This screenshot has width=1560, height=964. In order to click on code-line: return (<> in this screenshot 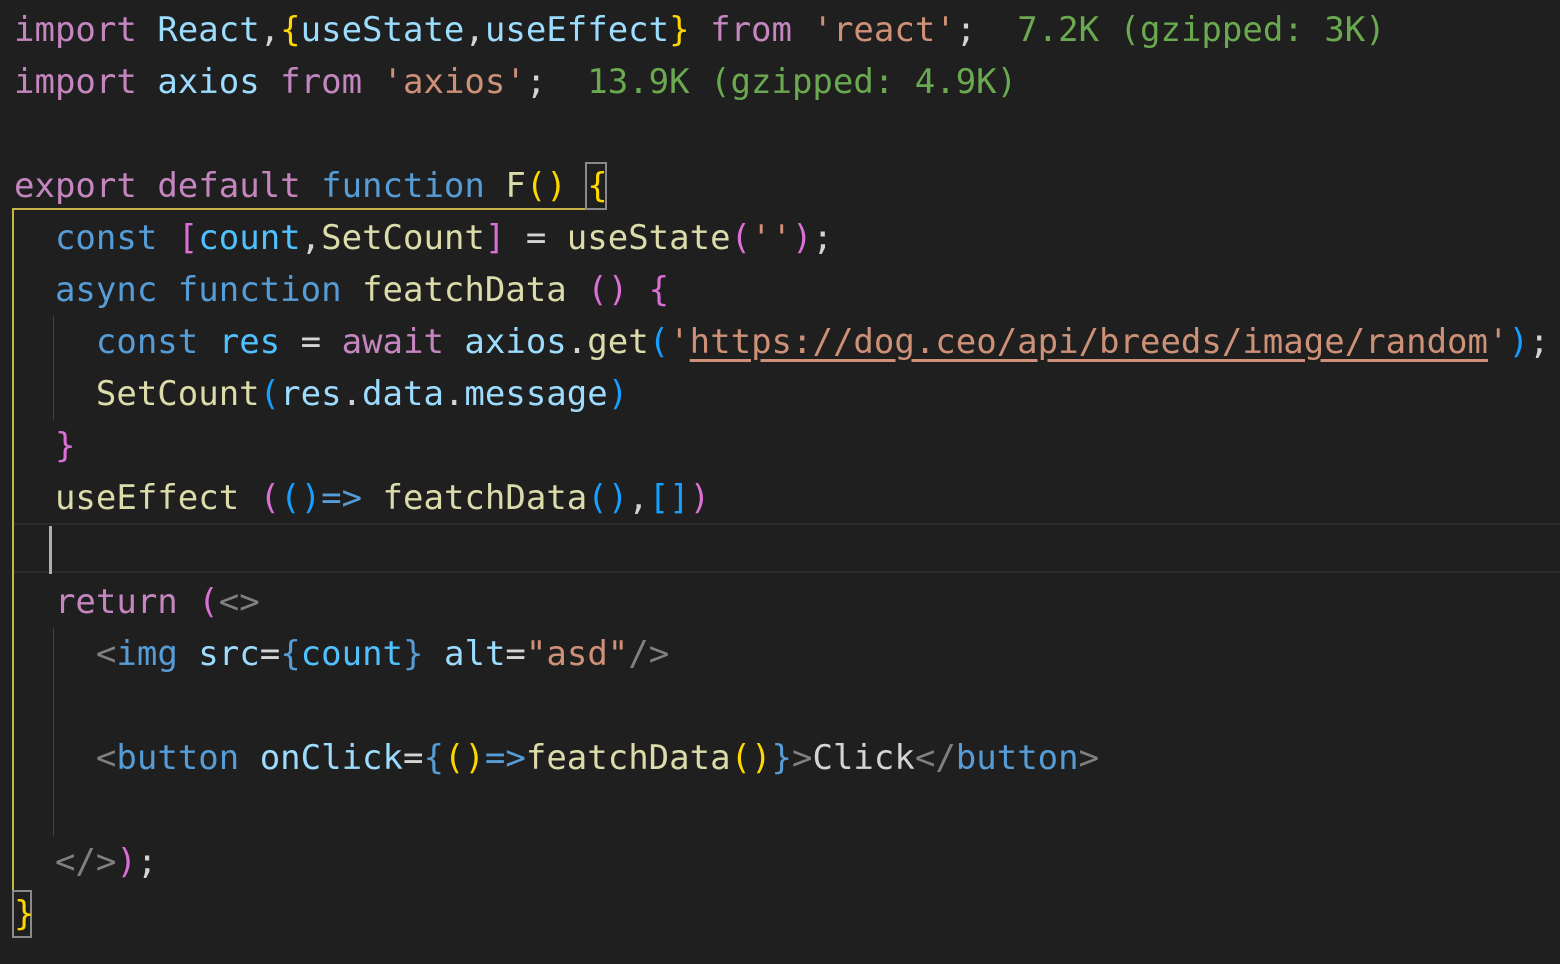, I will do `click(137, 602)`.